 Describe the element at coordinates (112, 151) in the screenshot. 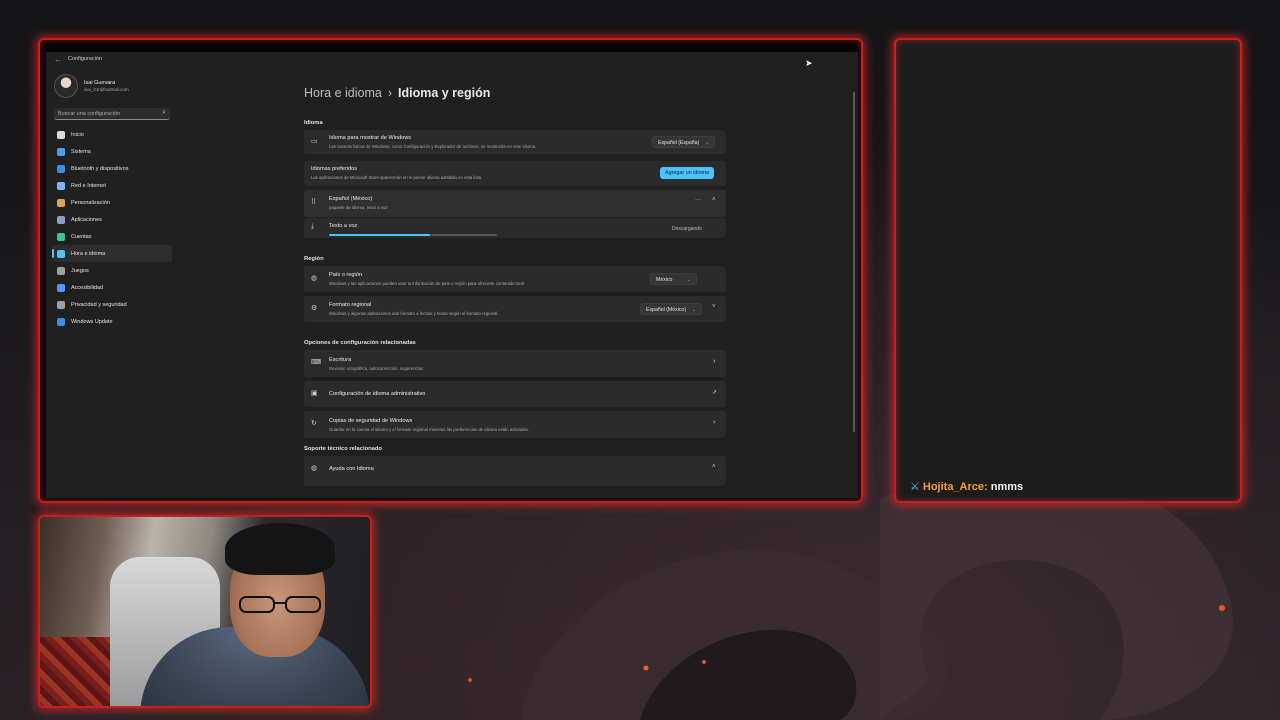

I see `sidebar-item-sistema: Sistema` at that location.